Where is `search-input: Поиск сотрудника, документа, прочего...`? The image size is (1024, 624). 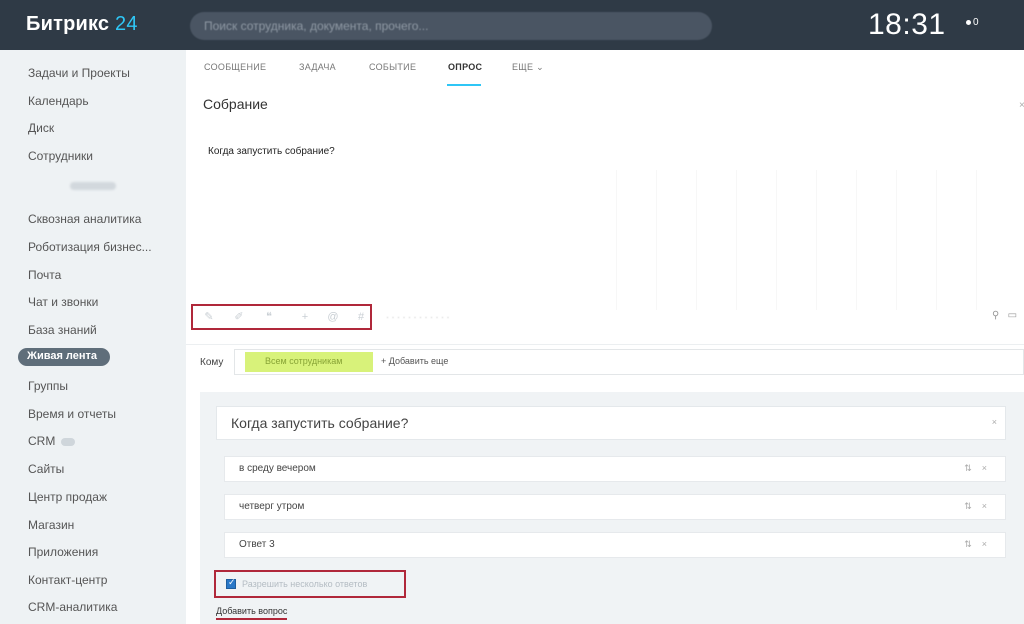 search-input: Поиск сотрудника, документа, прочего... is located at coordinates (451, 26).